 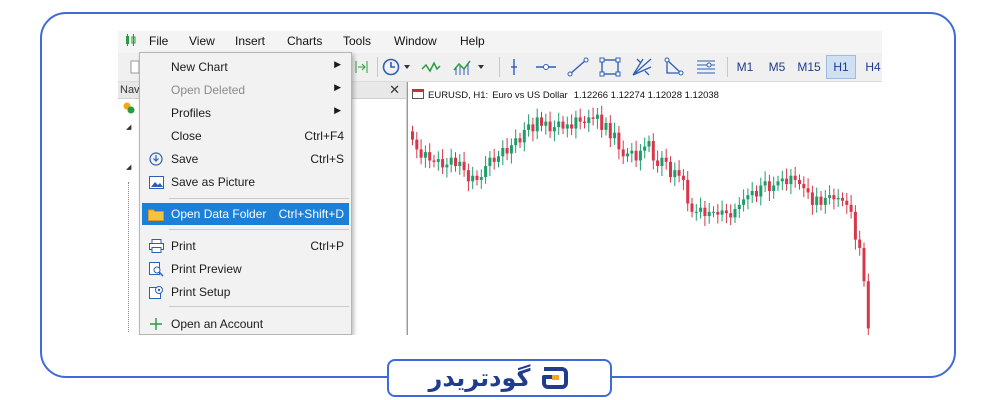 I want to click on folder-icon, so click(x=156, y=214).